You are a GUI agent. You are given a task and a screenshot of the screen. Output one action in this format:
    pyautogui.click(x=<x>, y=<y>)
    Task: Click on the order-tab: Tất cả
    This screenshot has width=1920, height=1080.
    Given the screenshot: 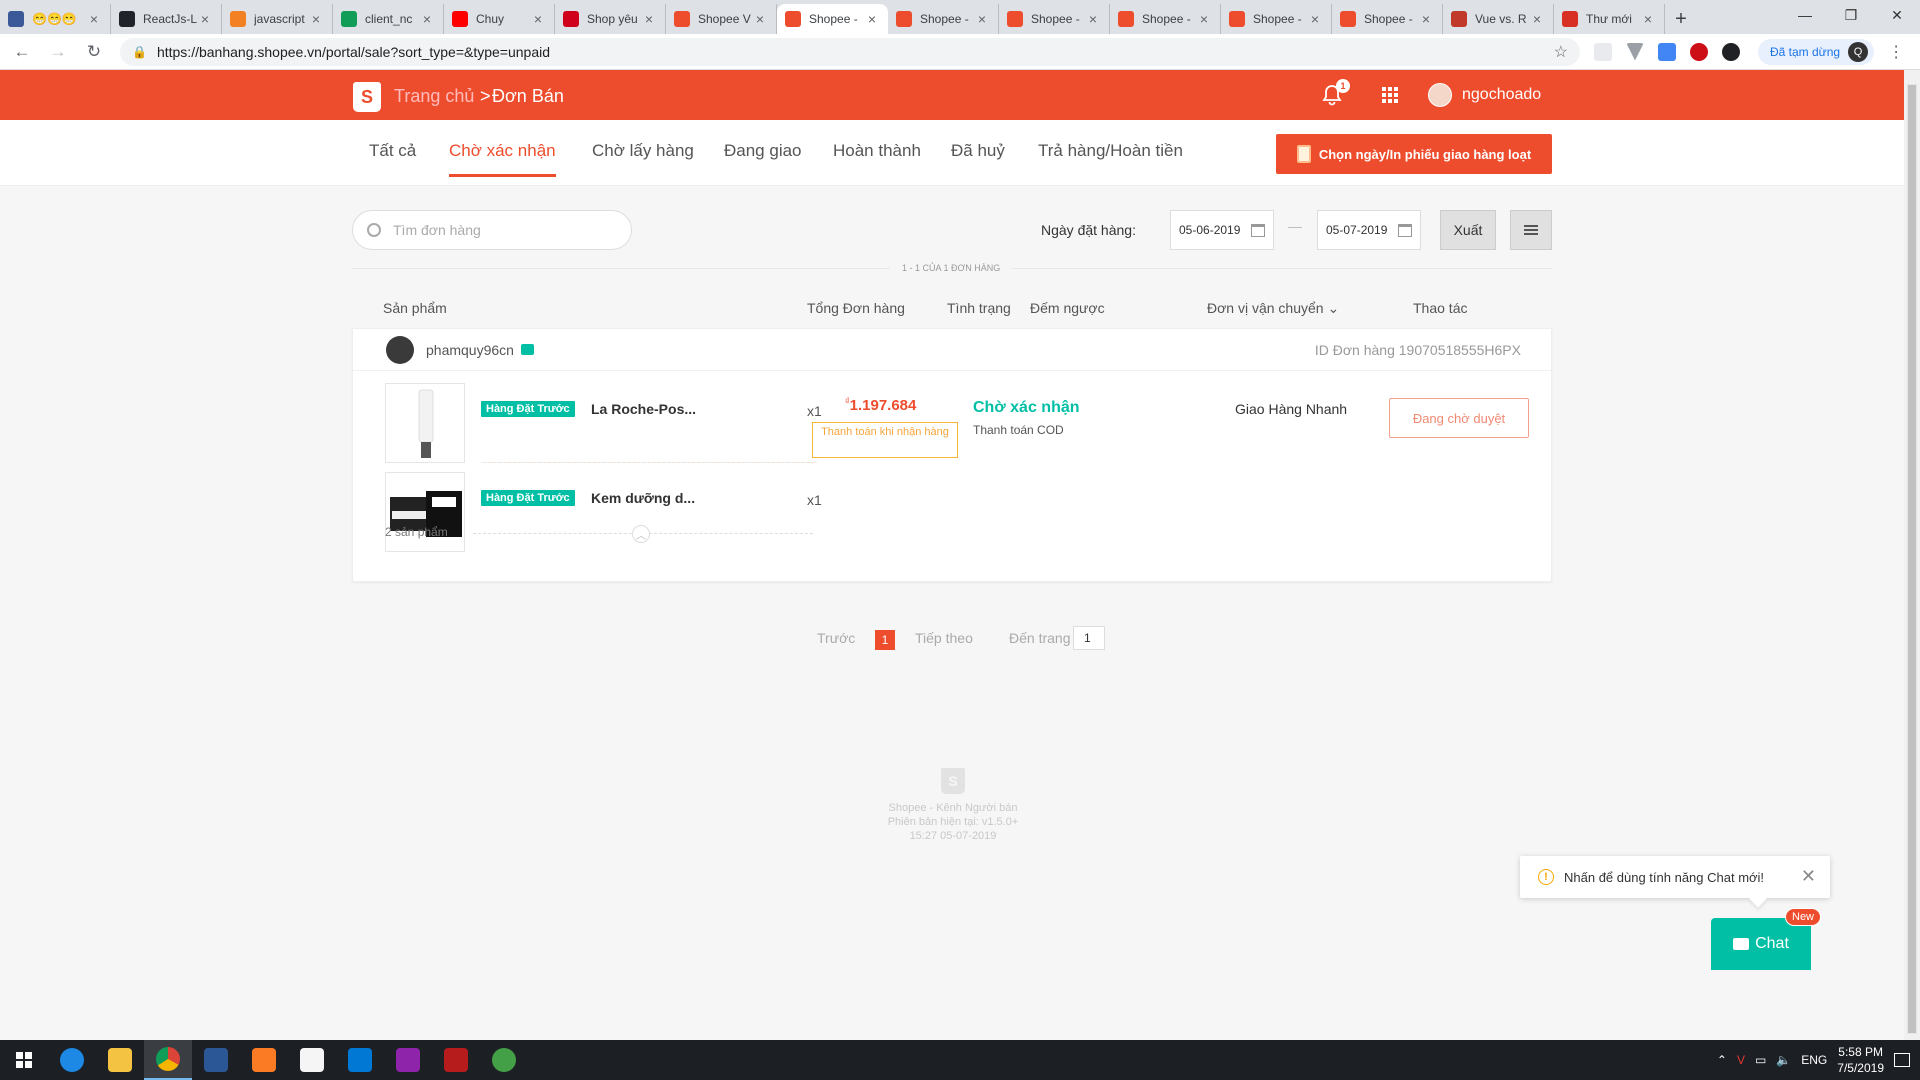 What is the action you would take?
    pyautogui.click(x=392, y=157)
    